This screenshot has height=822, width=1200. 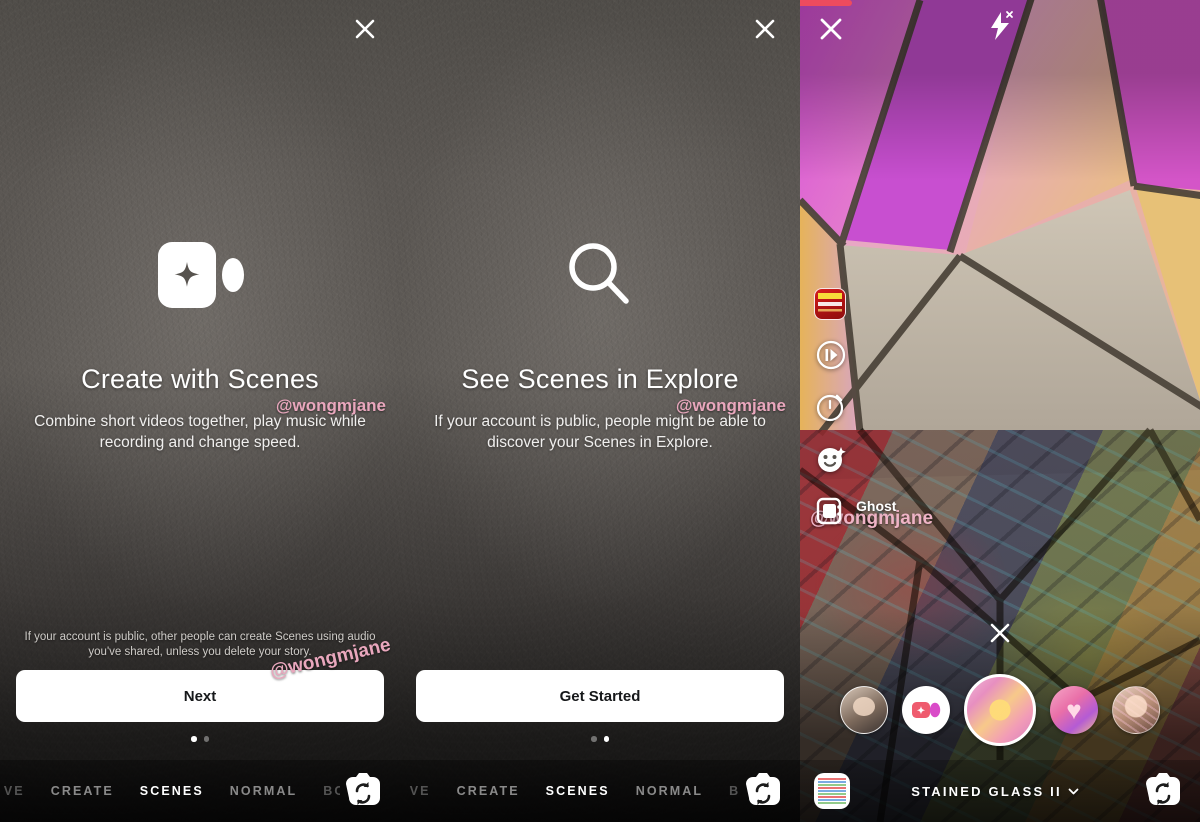 I want to click on hearts-filter, so click(x=1074, y=710).